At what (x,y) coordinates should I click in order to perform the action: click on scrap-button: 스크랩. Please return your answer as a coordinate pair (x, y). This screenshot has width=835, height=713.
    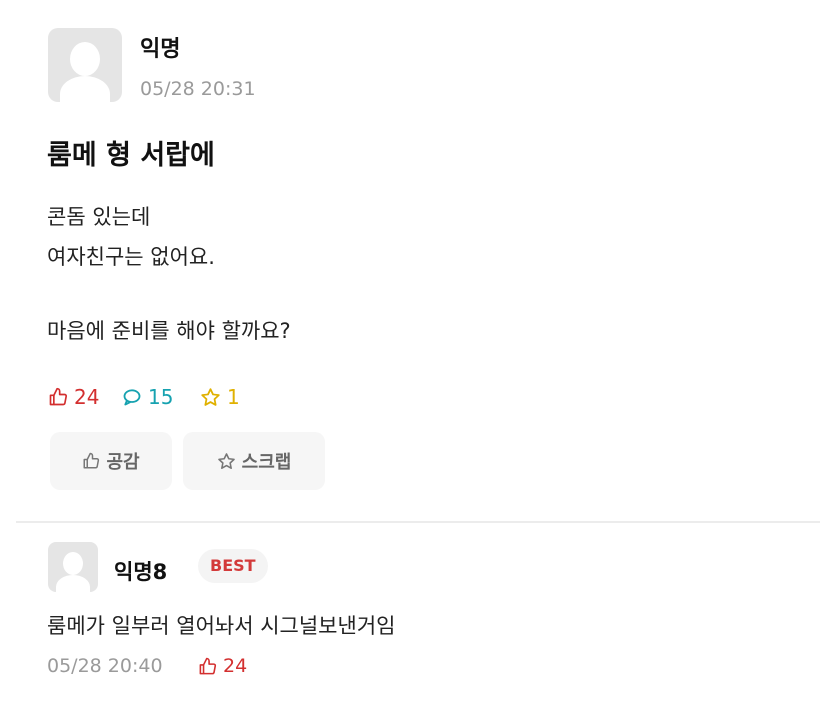
    Looking at the image, I should click on (254, 461).